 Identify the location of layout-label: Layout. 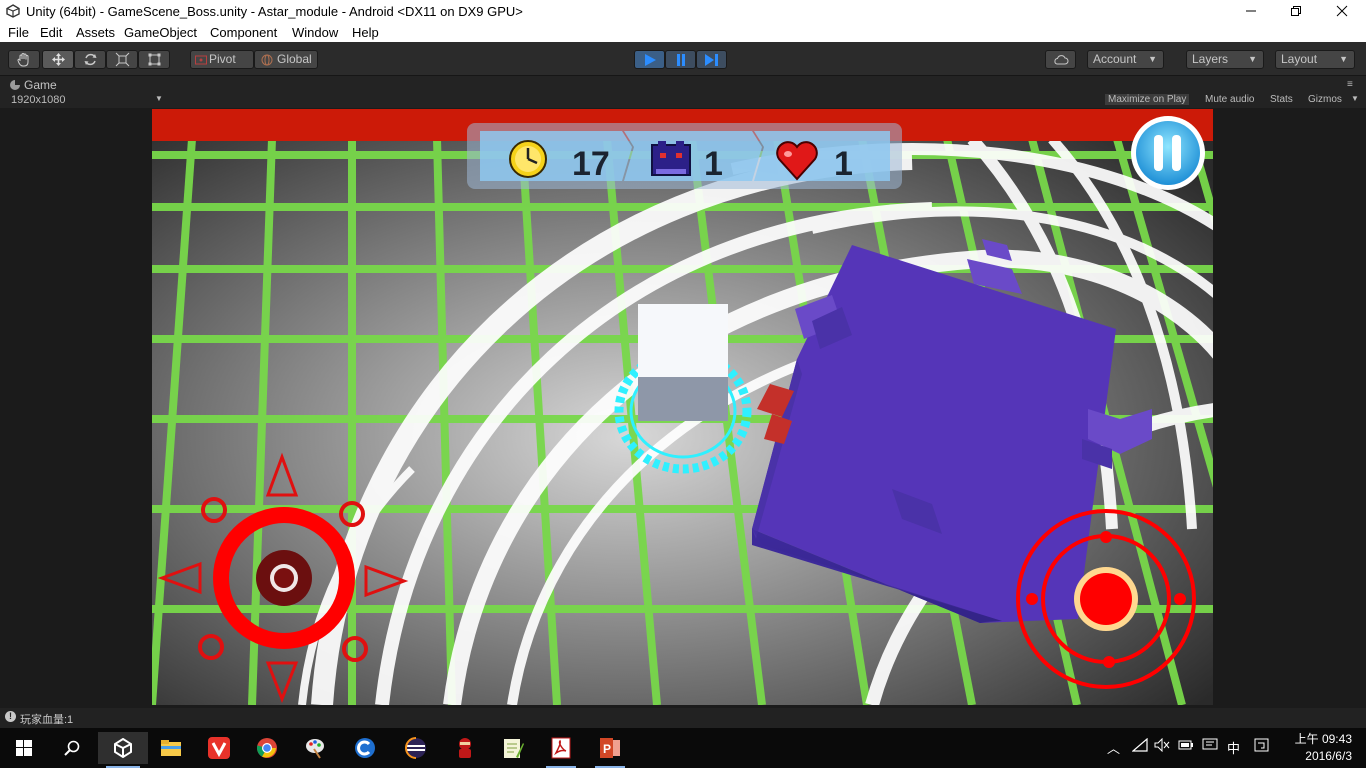
(1299, 59).